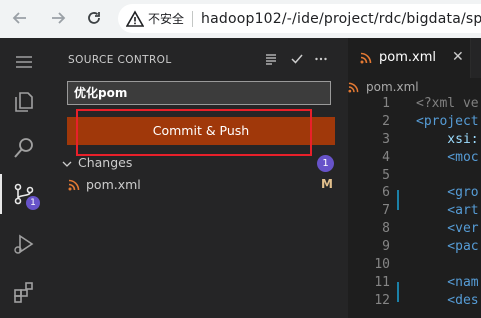 This screenshot has height=318, width=481. Describe the element at coordinates (199, 93) in the screenshot. I see `commit-message-input: 优化pom` at that location.